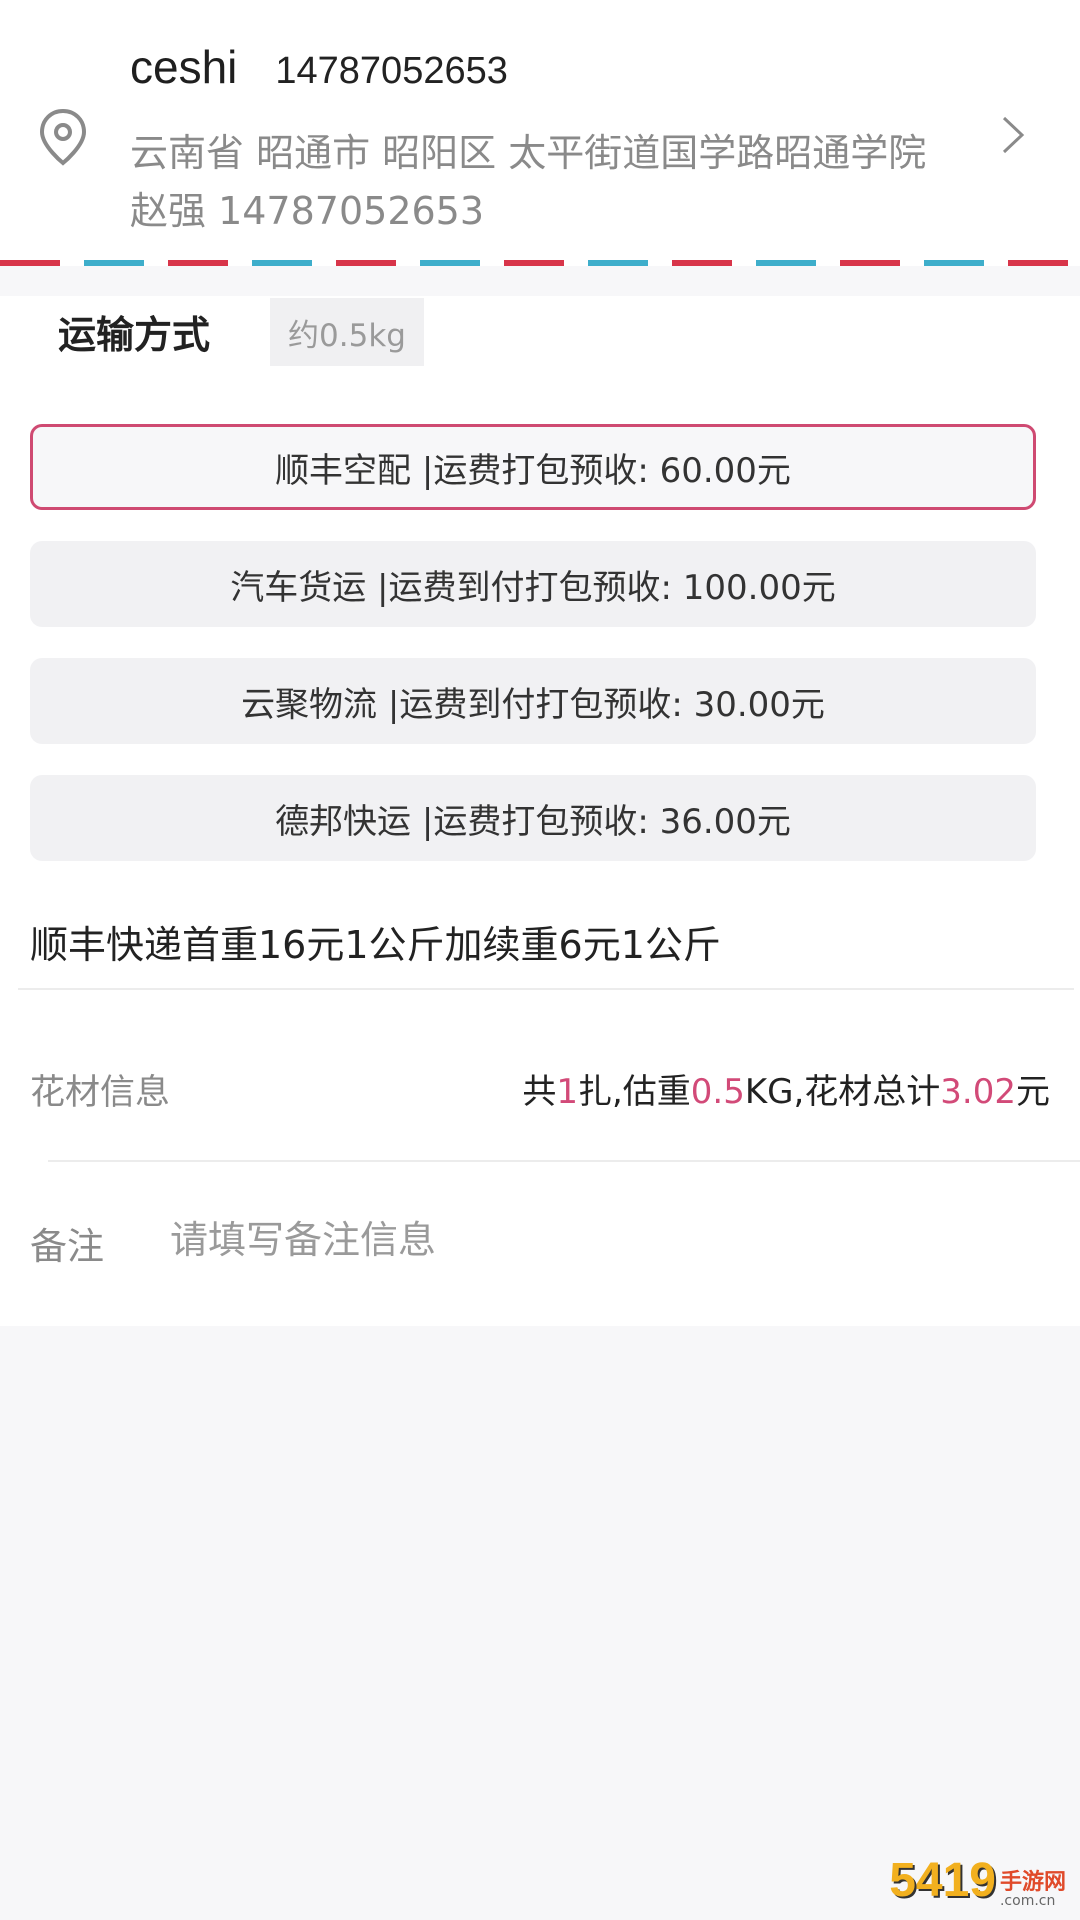 This screenshot has height=1920, width=1080. What do you see at coordinates (978, 1092) in the screenshot?
I see `flower-total: 3.02` at bounding box center [978, 1092].